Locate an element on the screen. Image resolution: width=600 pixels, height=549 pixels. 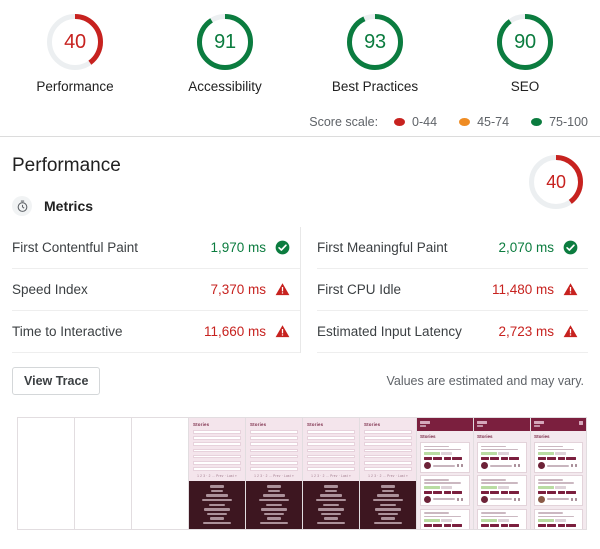
score-gauge-best-practices: 93 Best Practices is located at coordinates (375, 54).